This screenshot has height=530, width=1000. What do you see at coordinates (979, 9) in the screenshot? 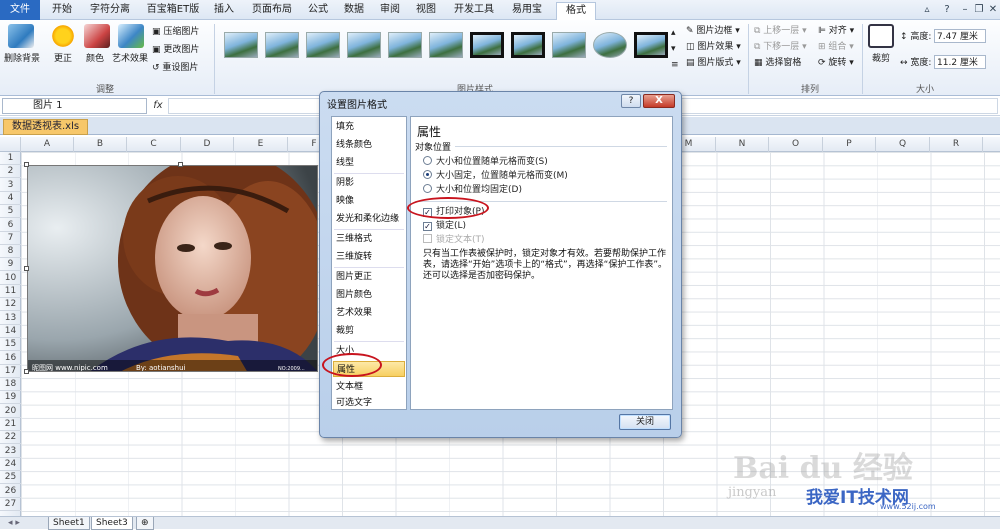
I see `restore-icon: ❐` at bounding box center [979, 9].